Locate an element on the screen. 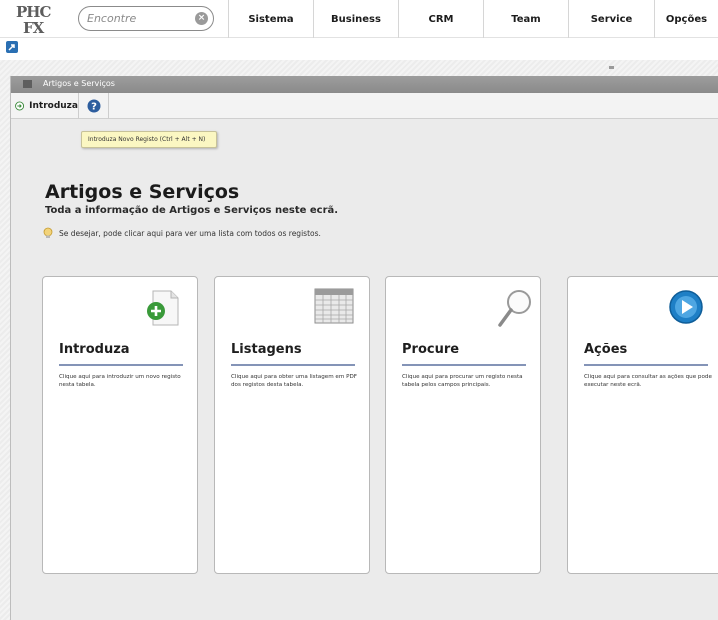 This screenshot has height=620, width=718. card-title: Introduza is located at coordinates (94, 349).